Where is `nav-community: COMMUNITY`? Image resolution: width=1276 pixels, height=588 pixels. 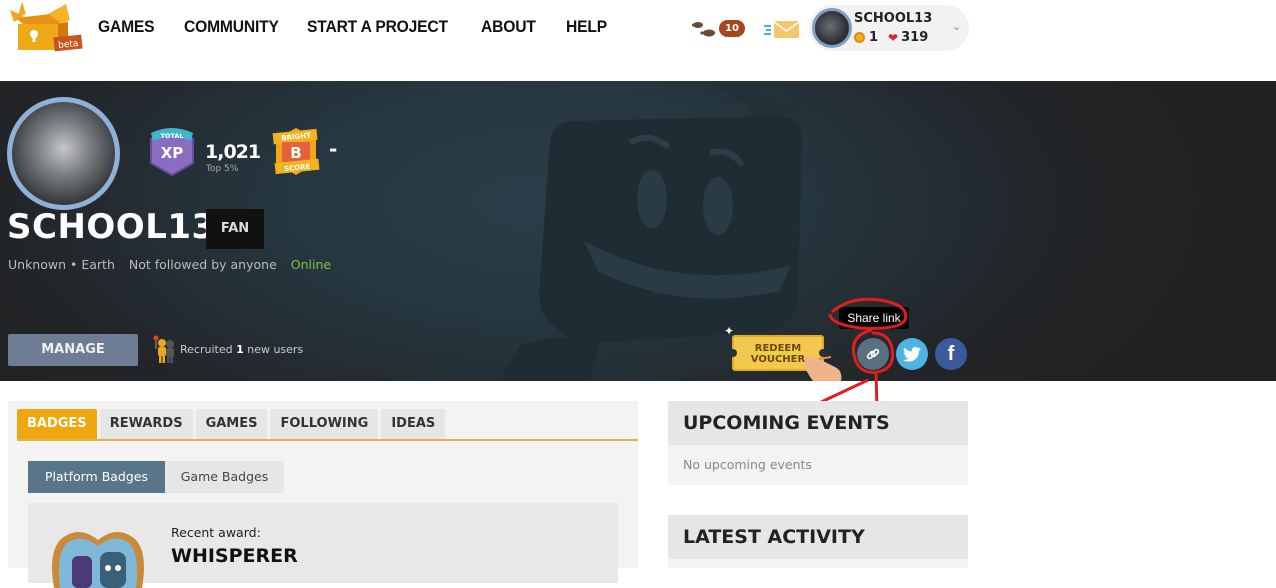
nav-community: COMMUNITY is located at coordinates (231, 27).